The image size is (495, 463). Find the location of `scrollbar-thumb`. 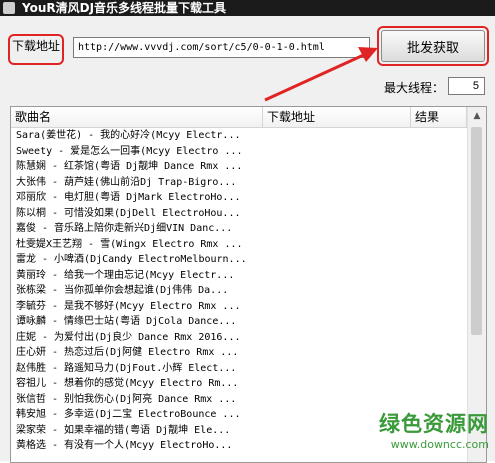

scrollbar-thumb is located at coordinates (476, 231).